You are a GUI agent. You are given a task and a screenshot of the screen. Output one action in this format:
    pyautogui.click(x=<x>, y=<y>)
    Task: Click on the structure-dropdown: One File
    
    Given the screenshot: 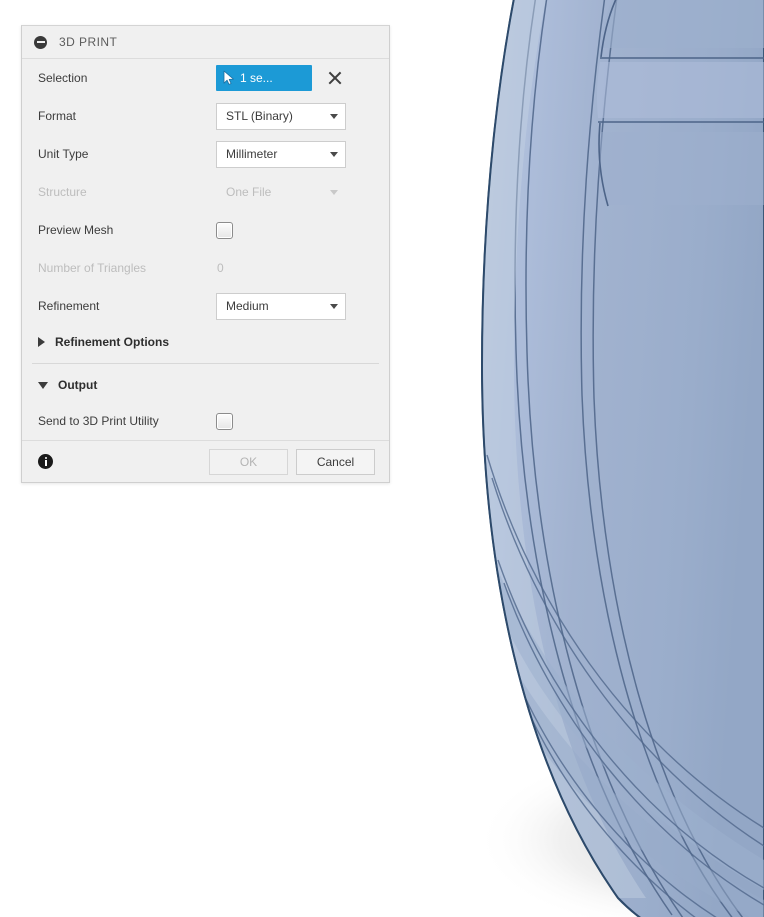 What is the action you would take?
    pyautogui.click(x=281, y=192)
    